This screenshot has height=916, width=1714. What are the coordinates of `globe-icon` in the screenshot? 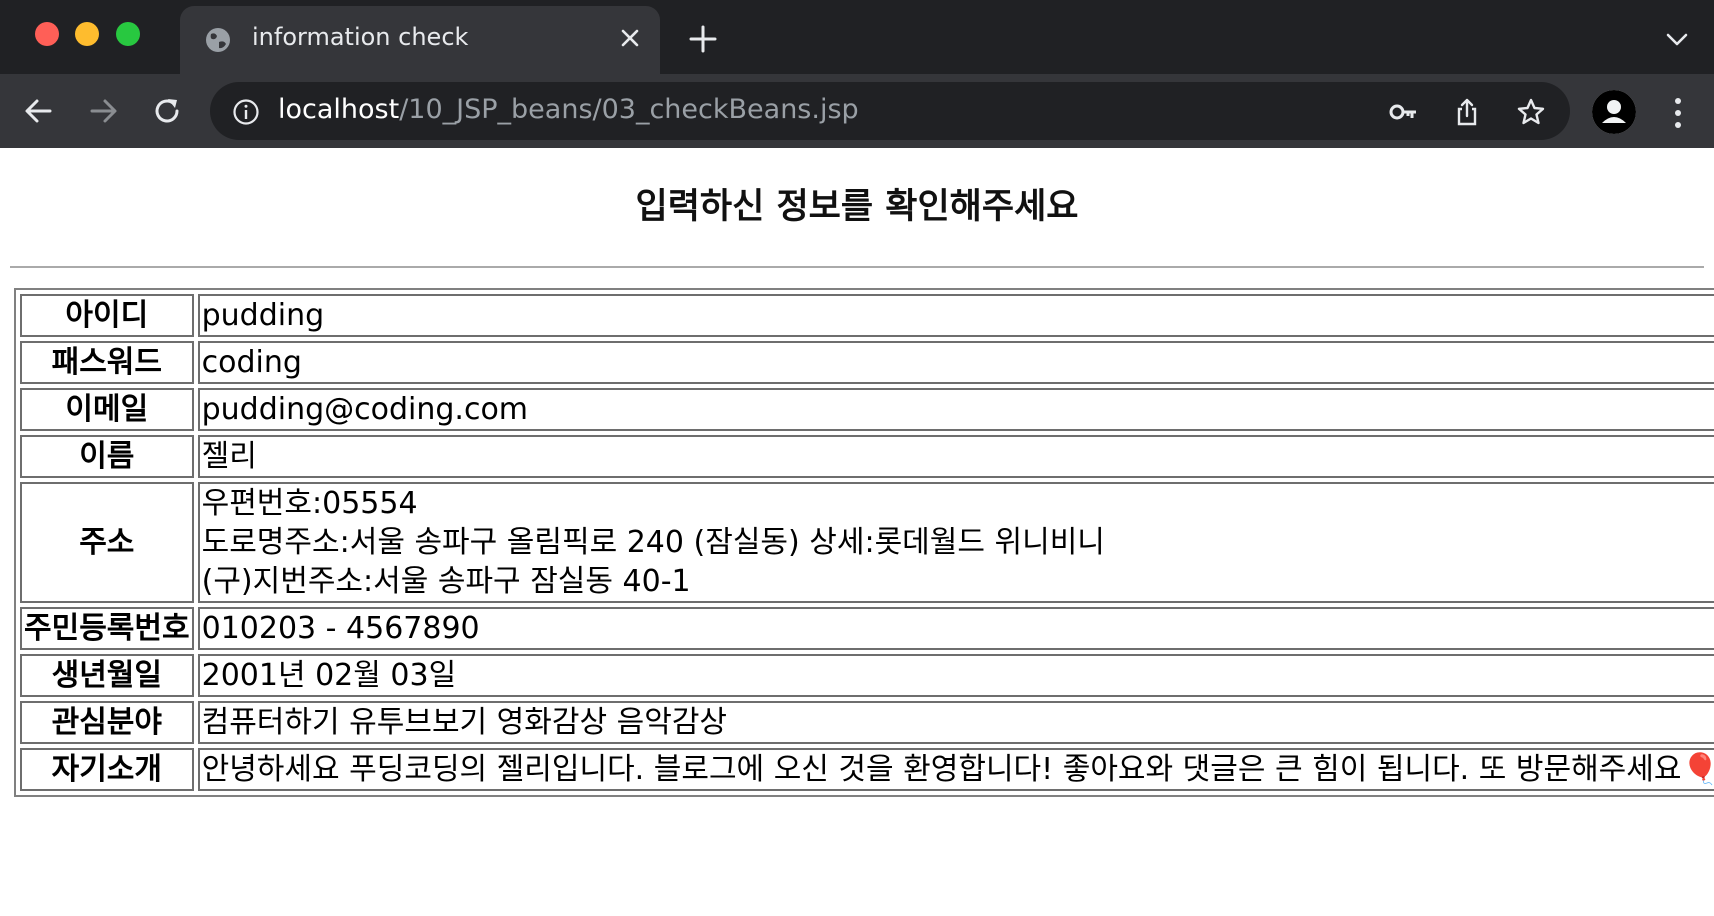 It's located at (218, 40).